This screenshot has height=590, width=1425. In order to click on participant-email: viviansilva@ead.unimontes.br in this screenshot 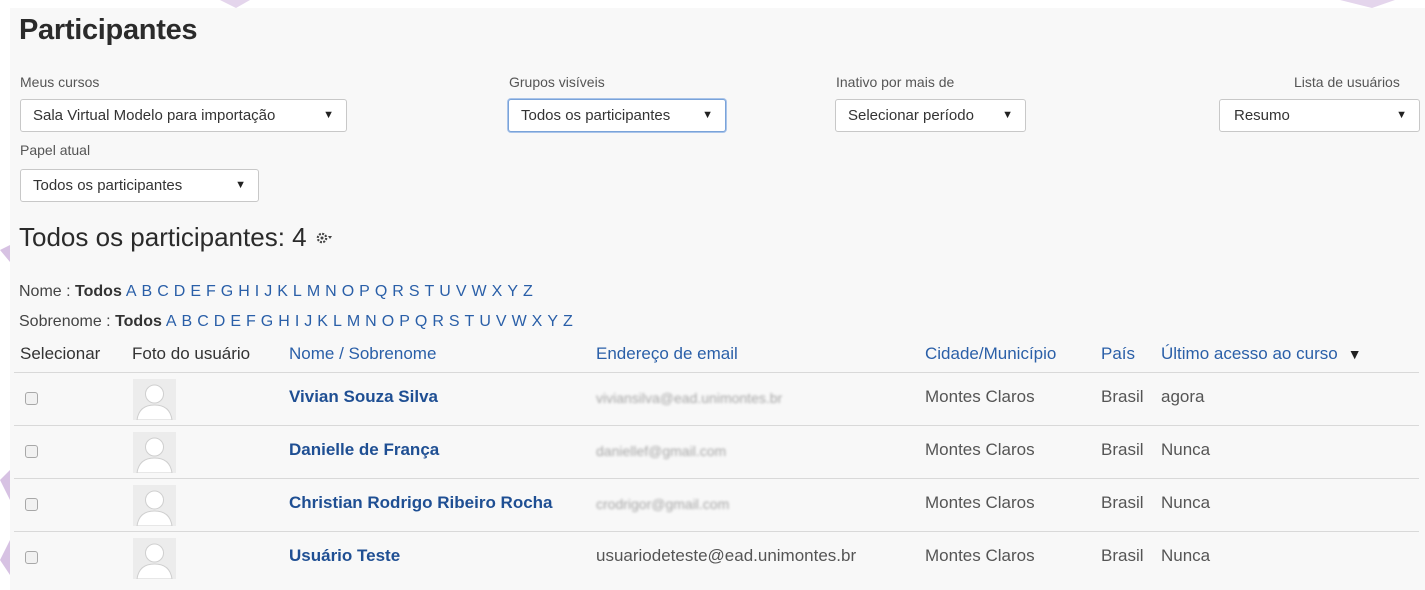, I will do `click(689, 398)`.